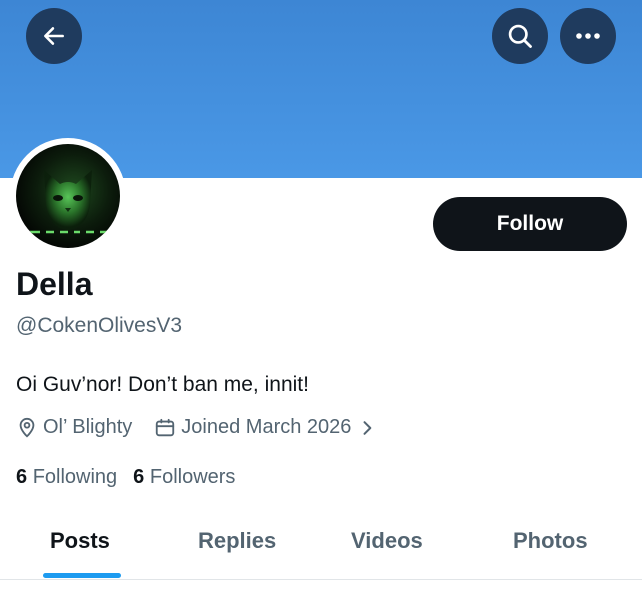  Describe the element at coordinates (139, 477) in the screenshot. I see `followers-count: 6` at that location.